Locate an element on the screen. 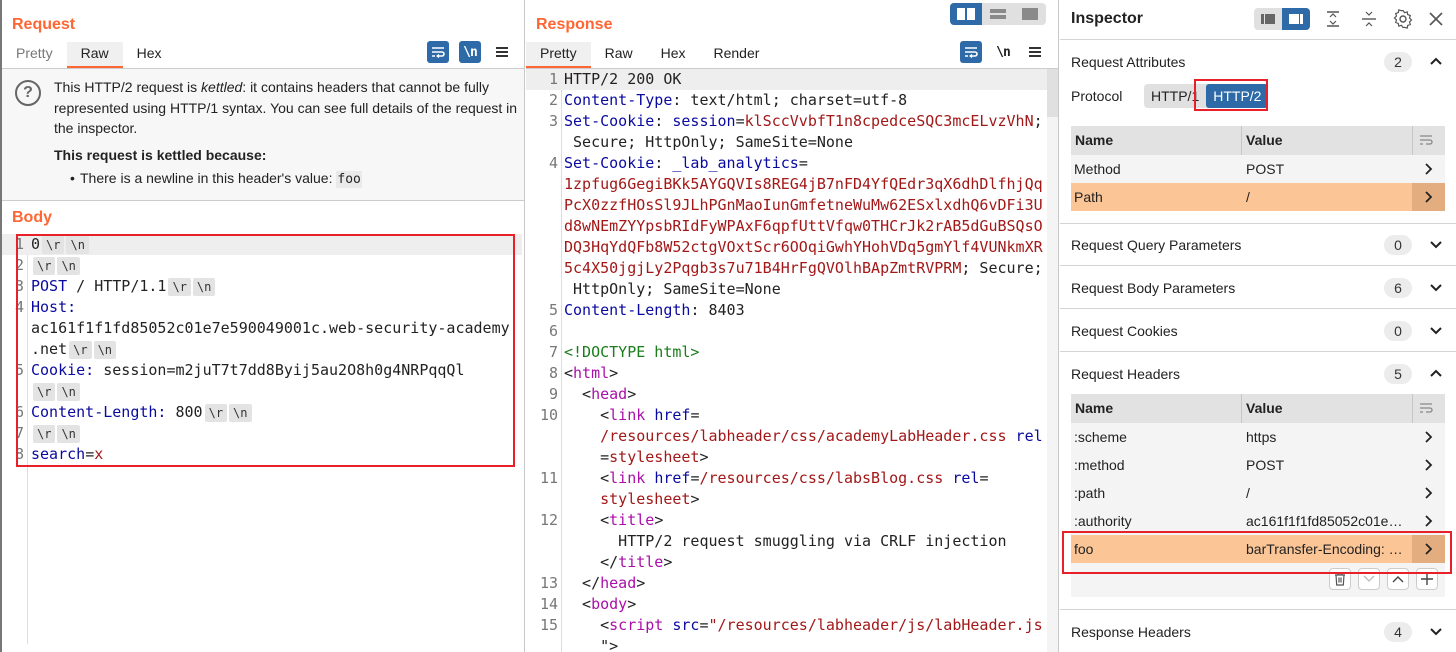  section-request-headers: Request Headers 5 is located at coordinates (1258, 374).